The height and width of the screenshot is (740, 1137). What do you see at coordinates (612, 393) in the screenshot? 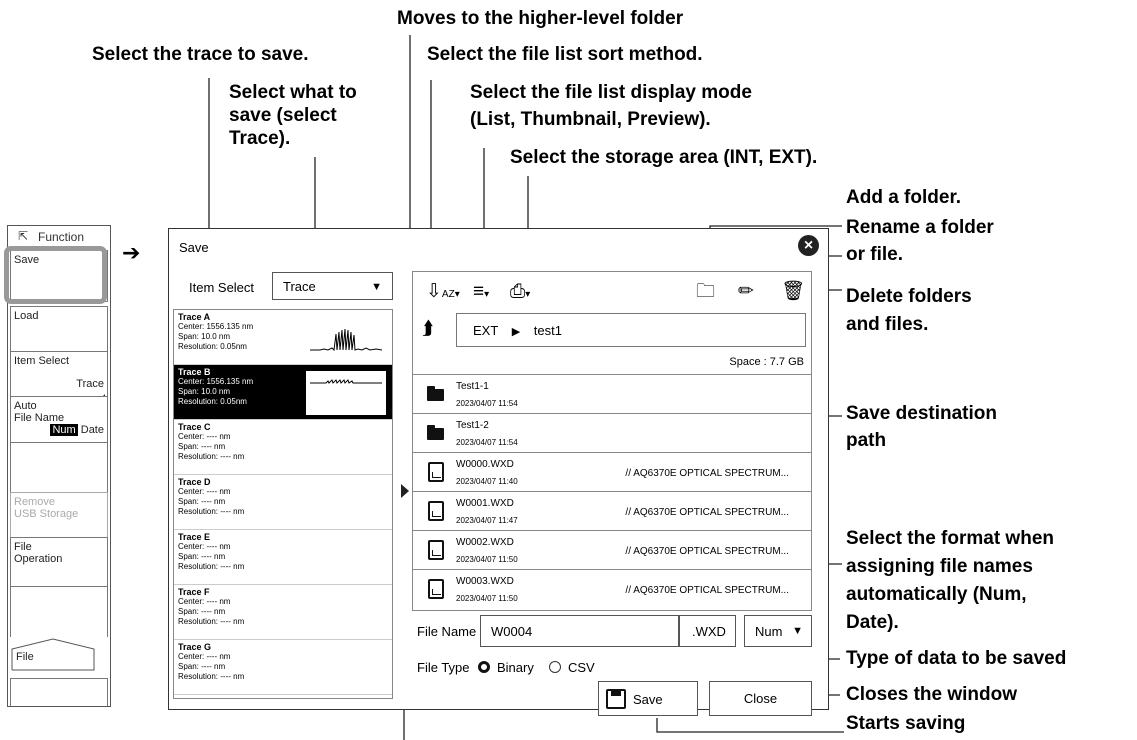
I see `file-row-folder: Test1-1 2023/04/07 11:54` at bounding box center [612, 393].